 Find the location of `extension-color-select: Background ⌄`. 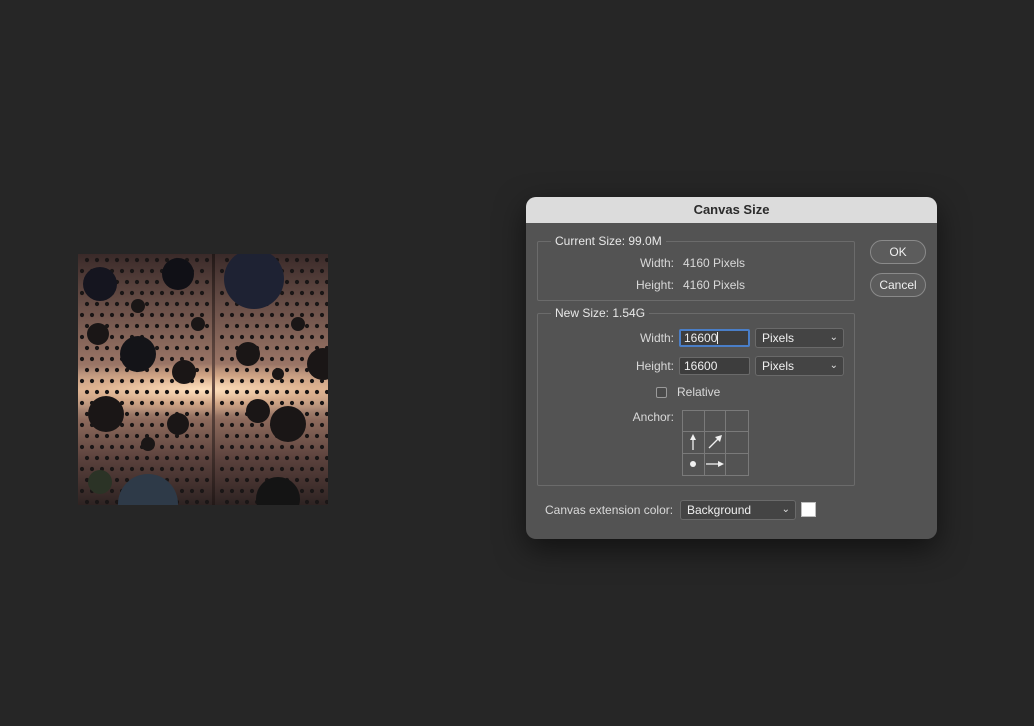

extension-color-select: Background ⌄ is located at coordinates (738, 510).